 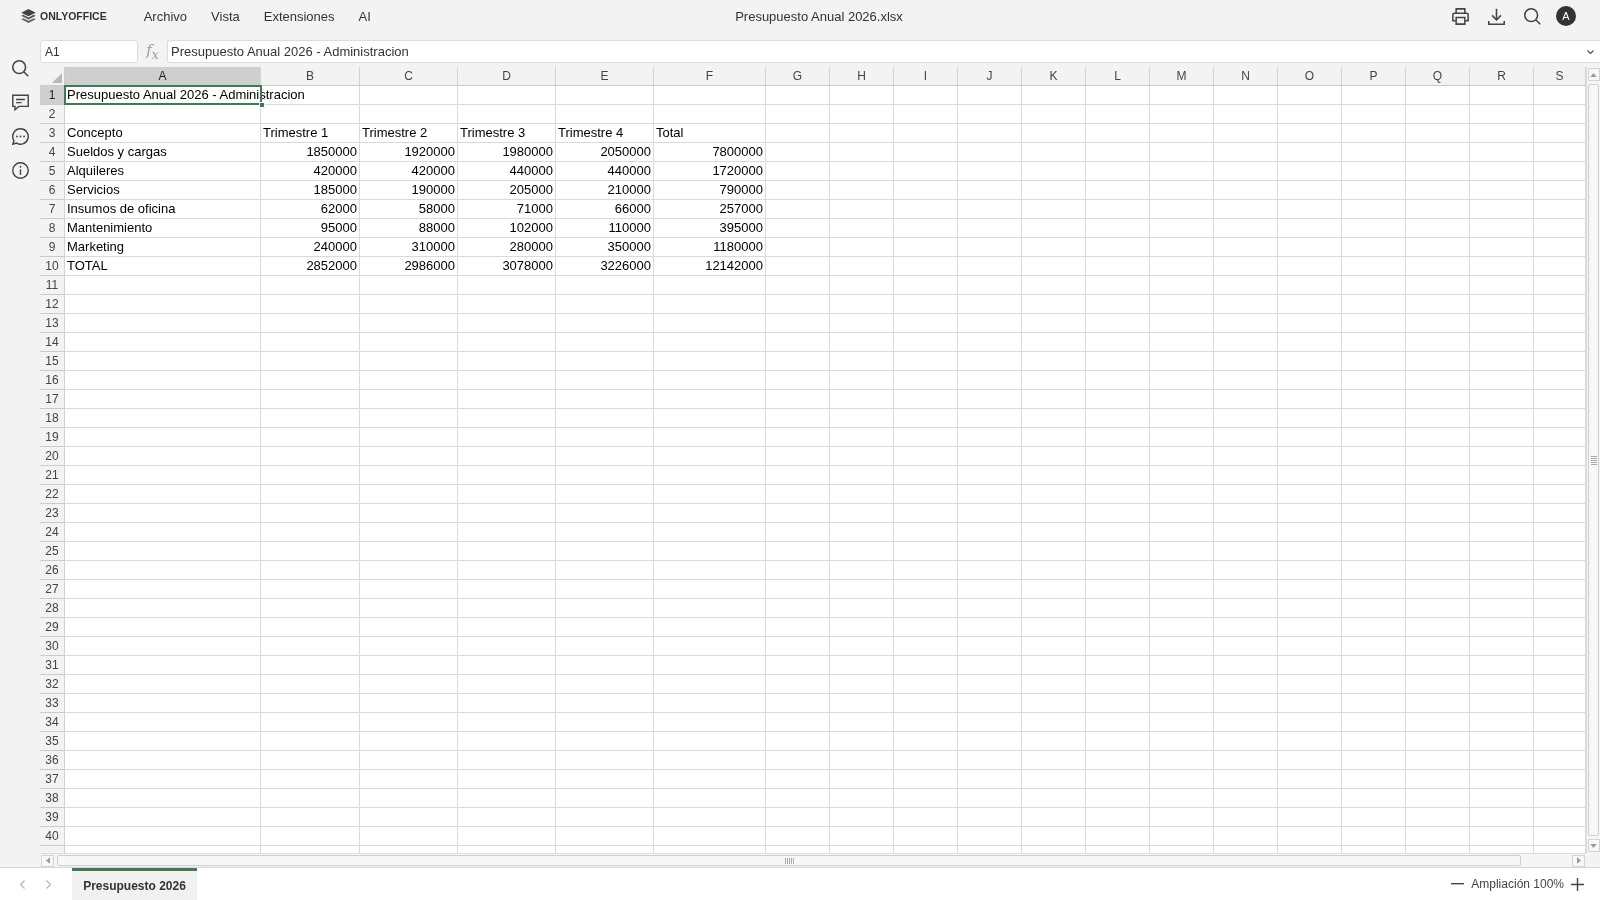 I want to click on row-header: 21, so click(x=52, y=475).